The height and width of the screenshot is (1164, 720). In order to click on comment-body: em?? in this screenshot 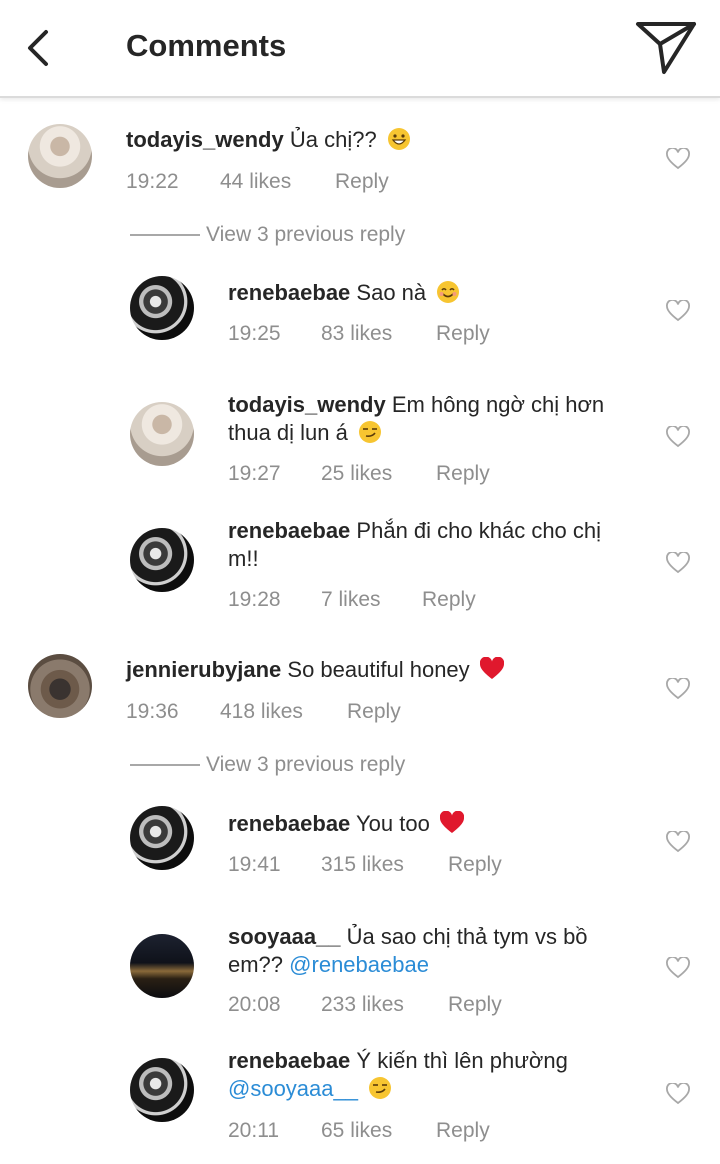, I will do `click(256, 964)`.